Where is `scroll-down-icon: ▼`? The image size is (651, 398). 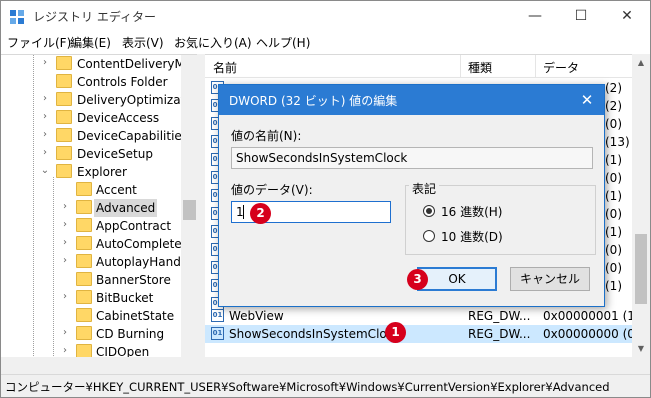 scroll-down-icon: ▼ is located at coordinates (641, 348).